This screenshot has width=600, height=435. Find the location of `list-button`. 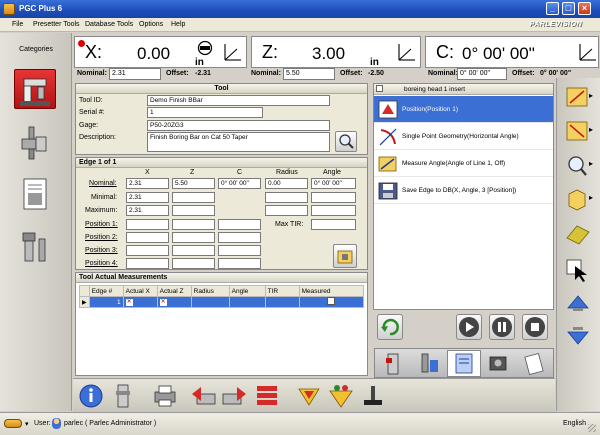

list-button is located at coordinates (267, 396).